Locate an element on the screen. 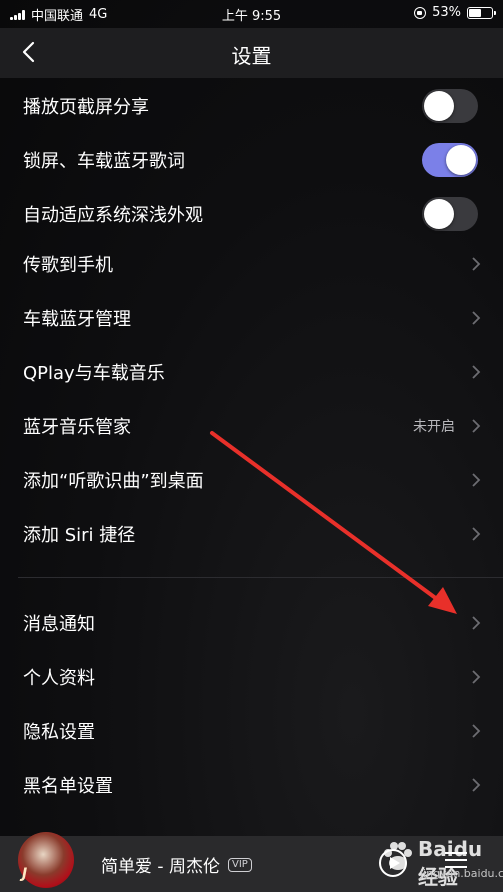  cover-text: J is located at coordinates (25, 874).